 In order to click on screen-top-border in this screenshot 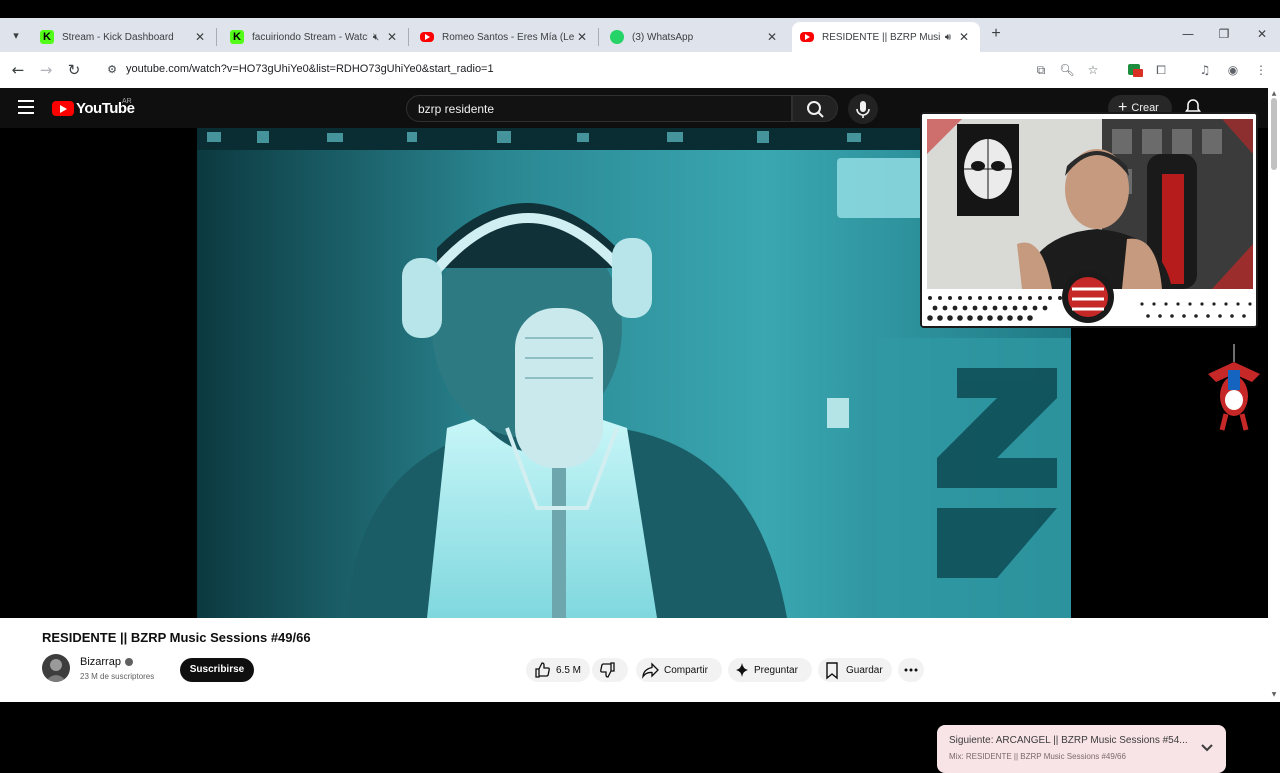, I will do `click(640, 9)`.